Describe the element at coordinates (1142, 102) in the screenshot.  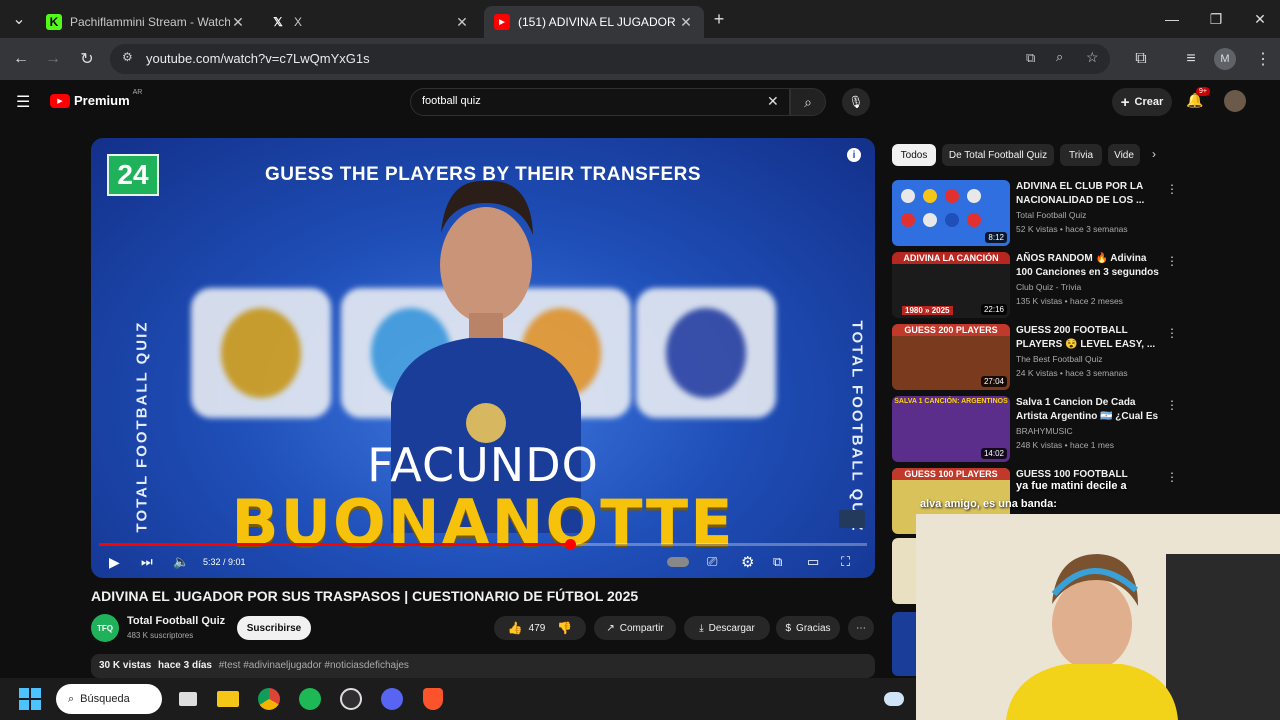
I see `create-button: + Crear` at that location.